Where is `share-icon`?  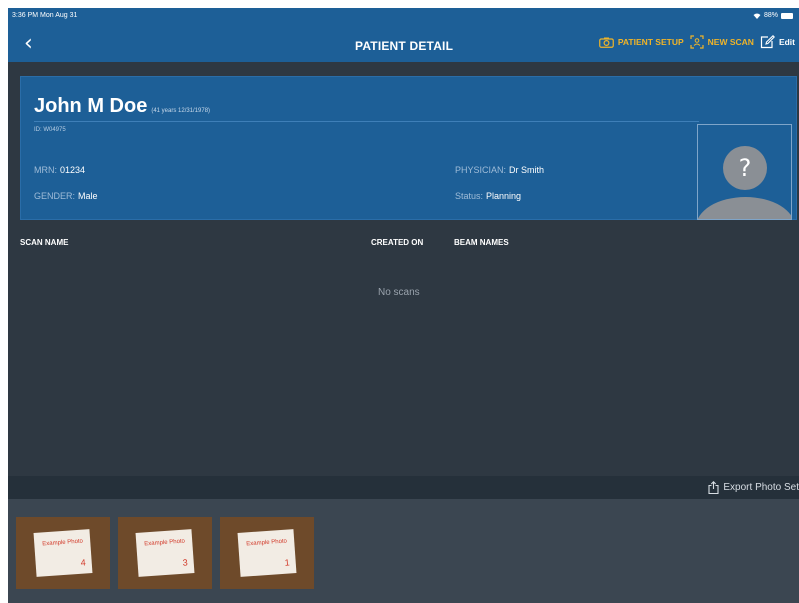
share-icon is located at coordinates (713, 487).